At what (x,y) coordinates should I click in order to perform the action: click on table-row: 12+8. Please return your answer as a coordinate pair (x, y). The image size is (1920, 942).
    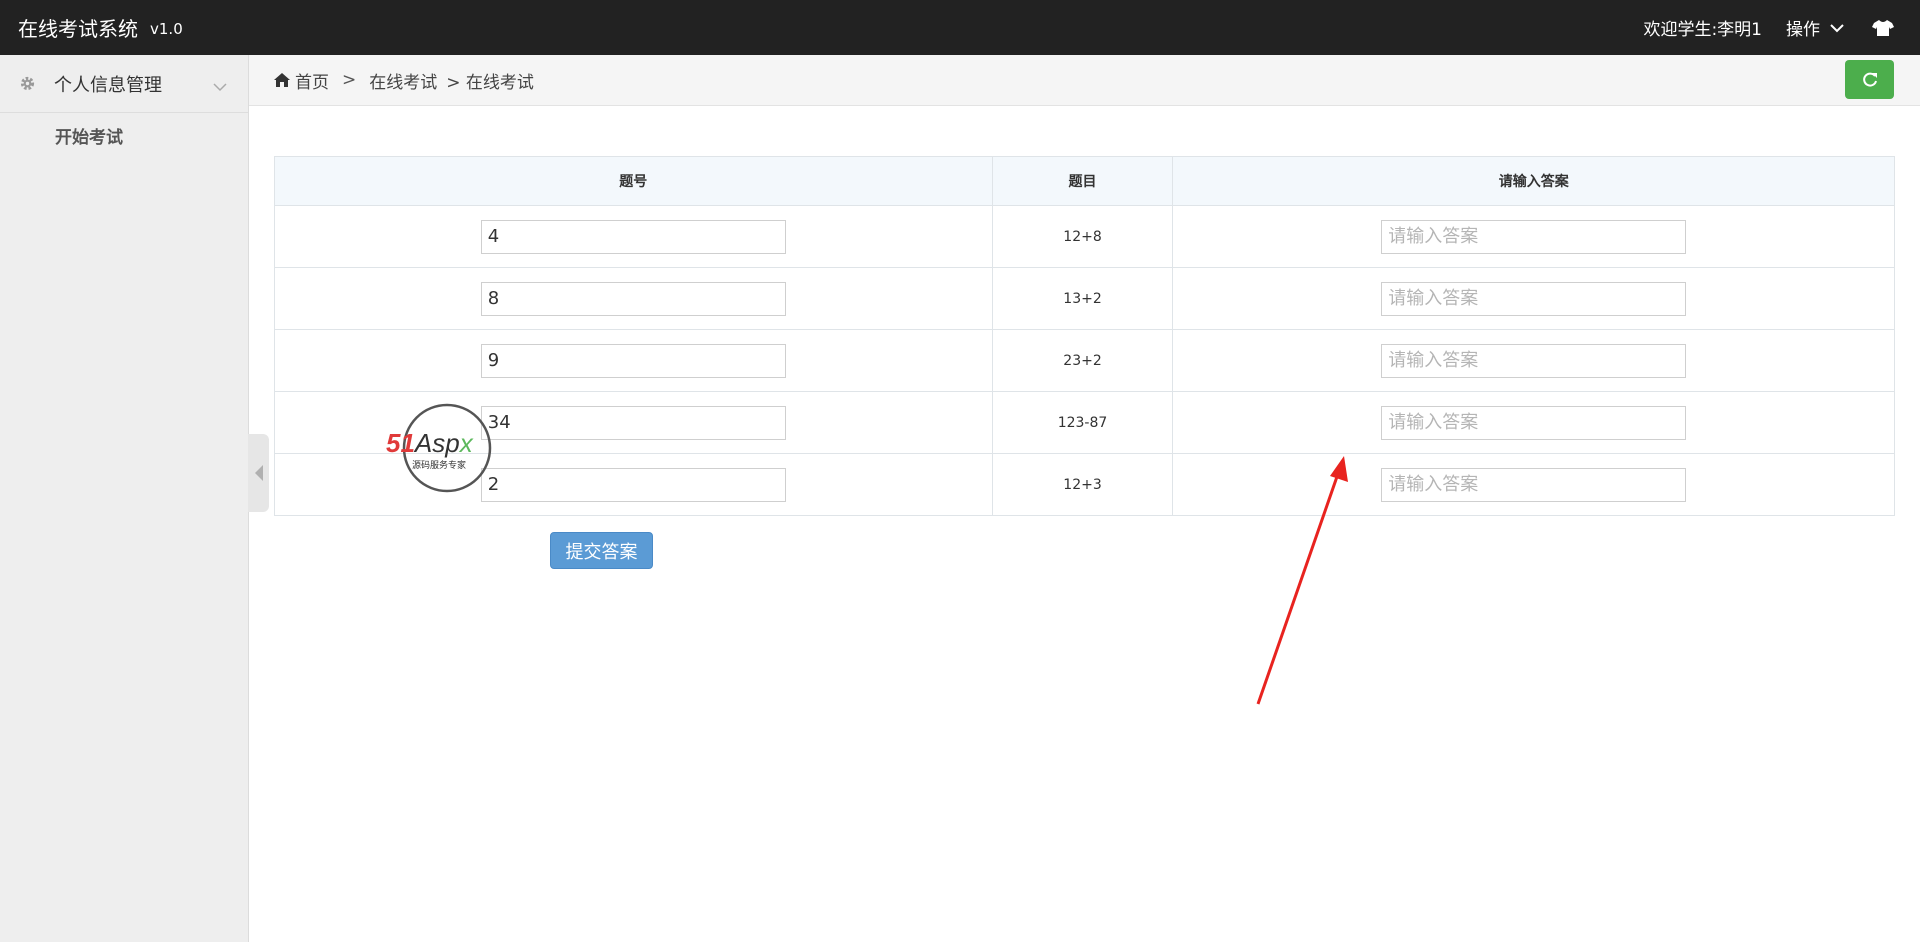
    Looking at the image, I should click on (1084, 236).